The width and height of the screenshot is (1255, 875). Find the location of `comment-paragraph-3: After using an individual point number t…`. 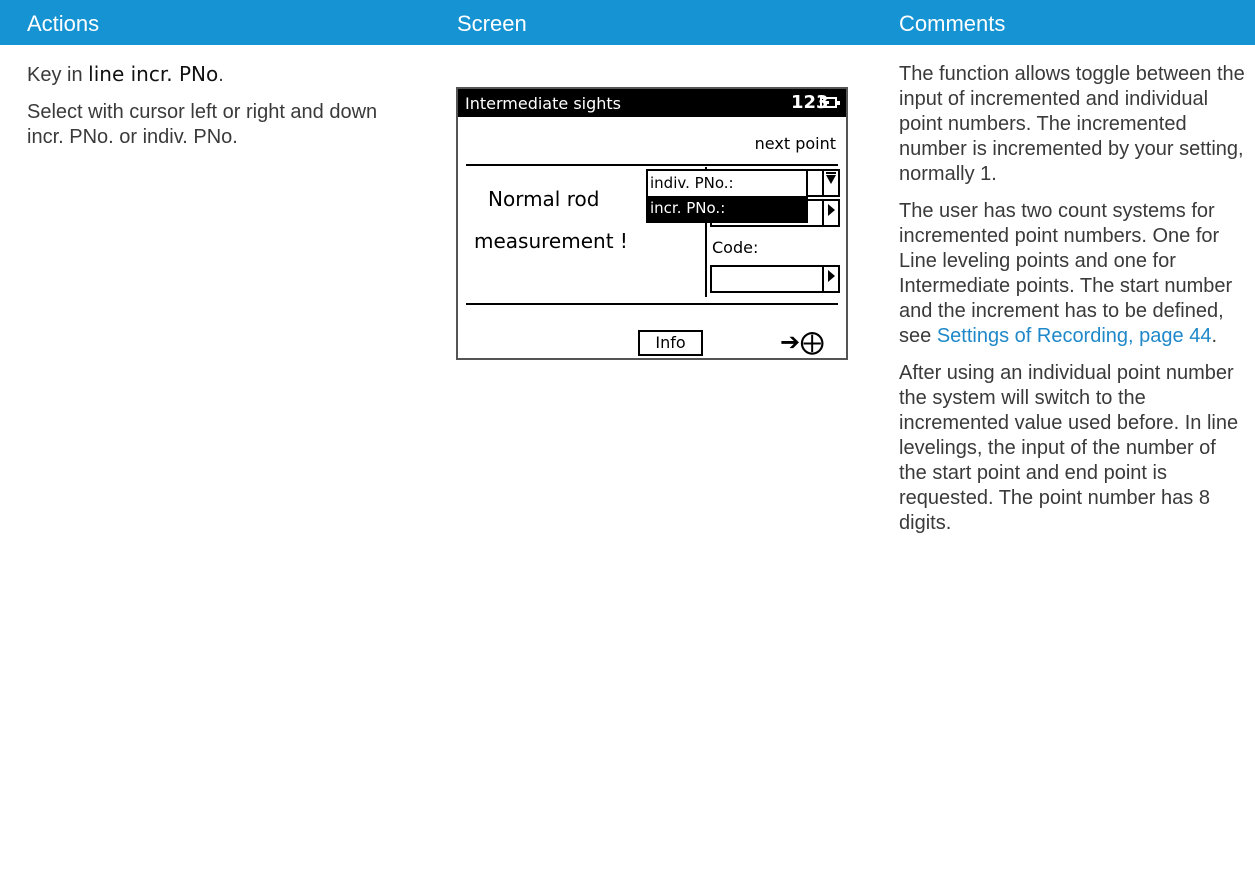

comment-paragraph-3: After using an individual point number t… is located at coordinates (1069, 448).